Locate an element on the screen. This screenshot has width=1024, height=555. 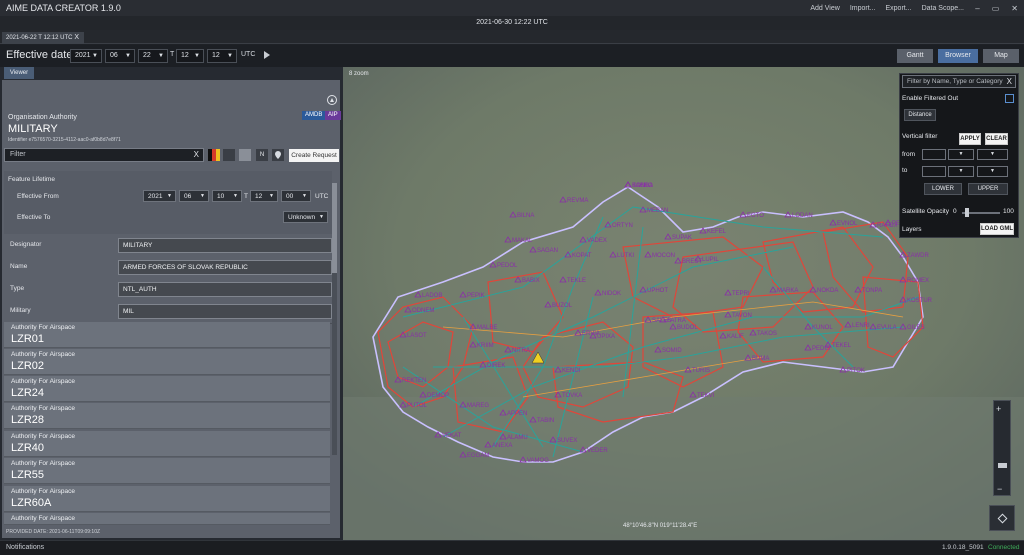
authority-item: Authority For Airspace LZR40 is located at coordinates (167, 444).